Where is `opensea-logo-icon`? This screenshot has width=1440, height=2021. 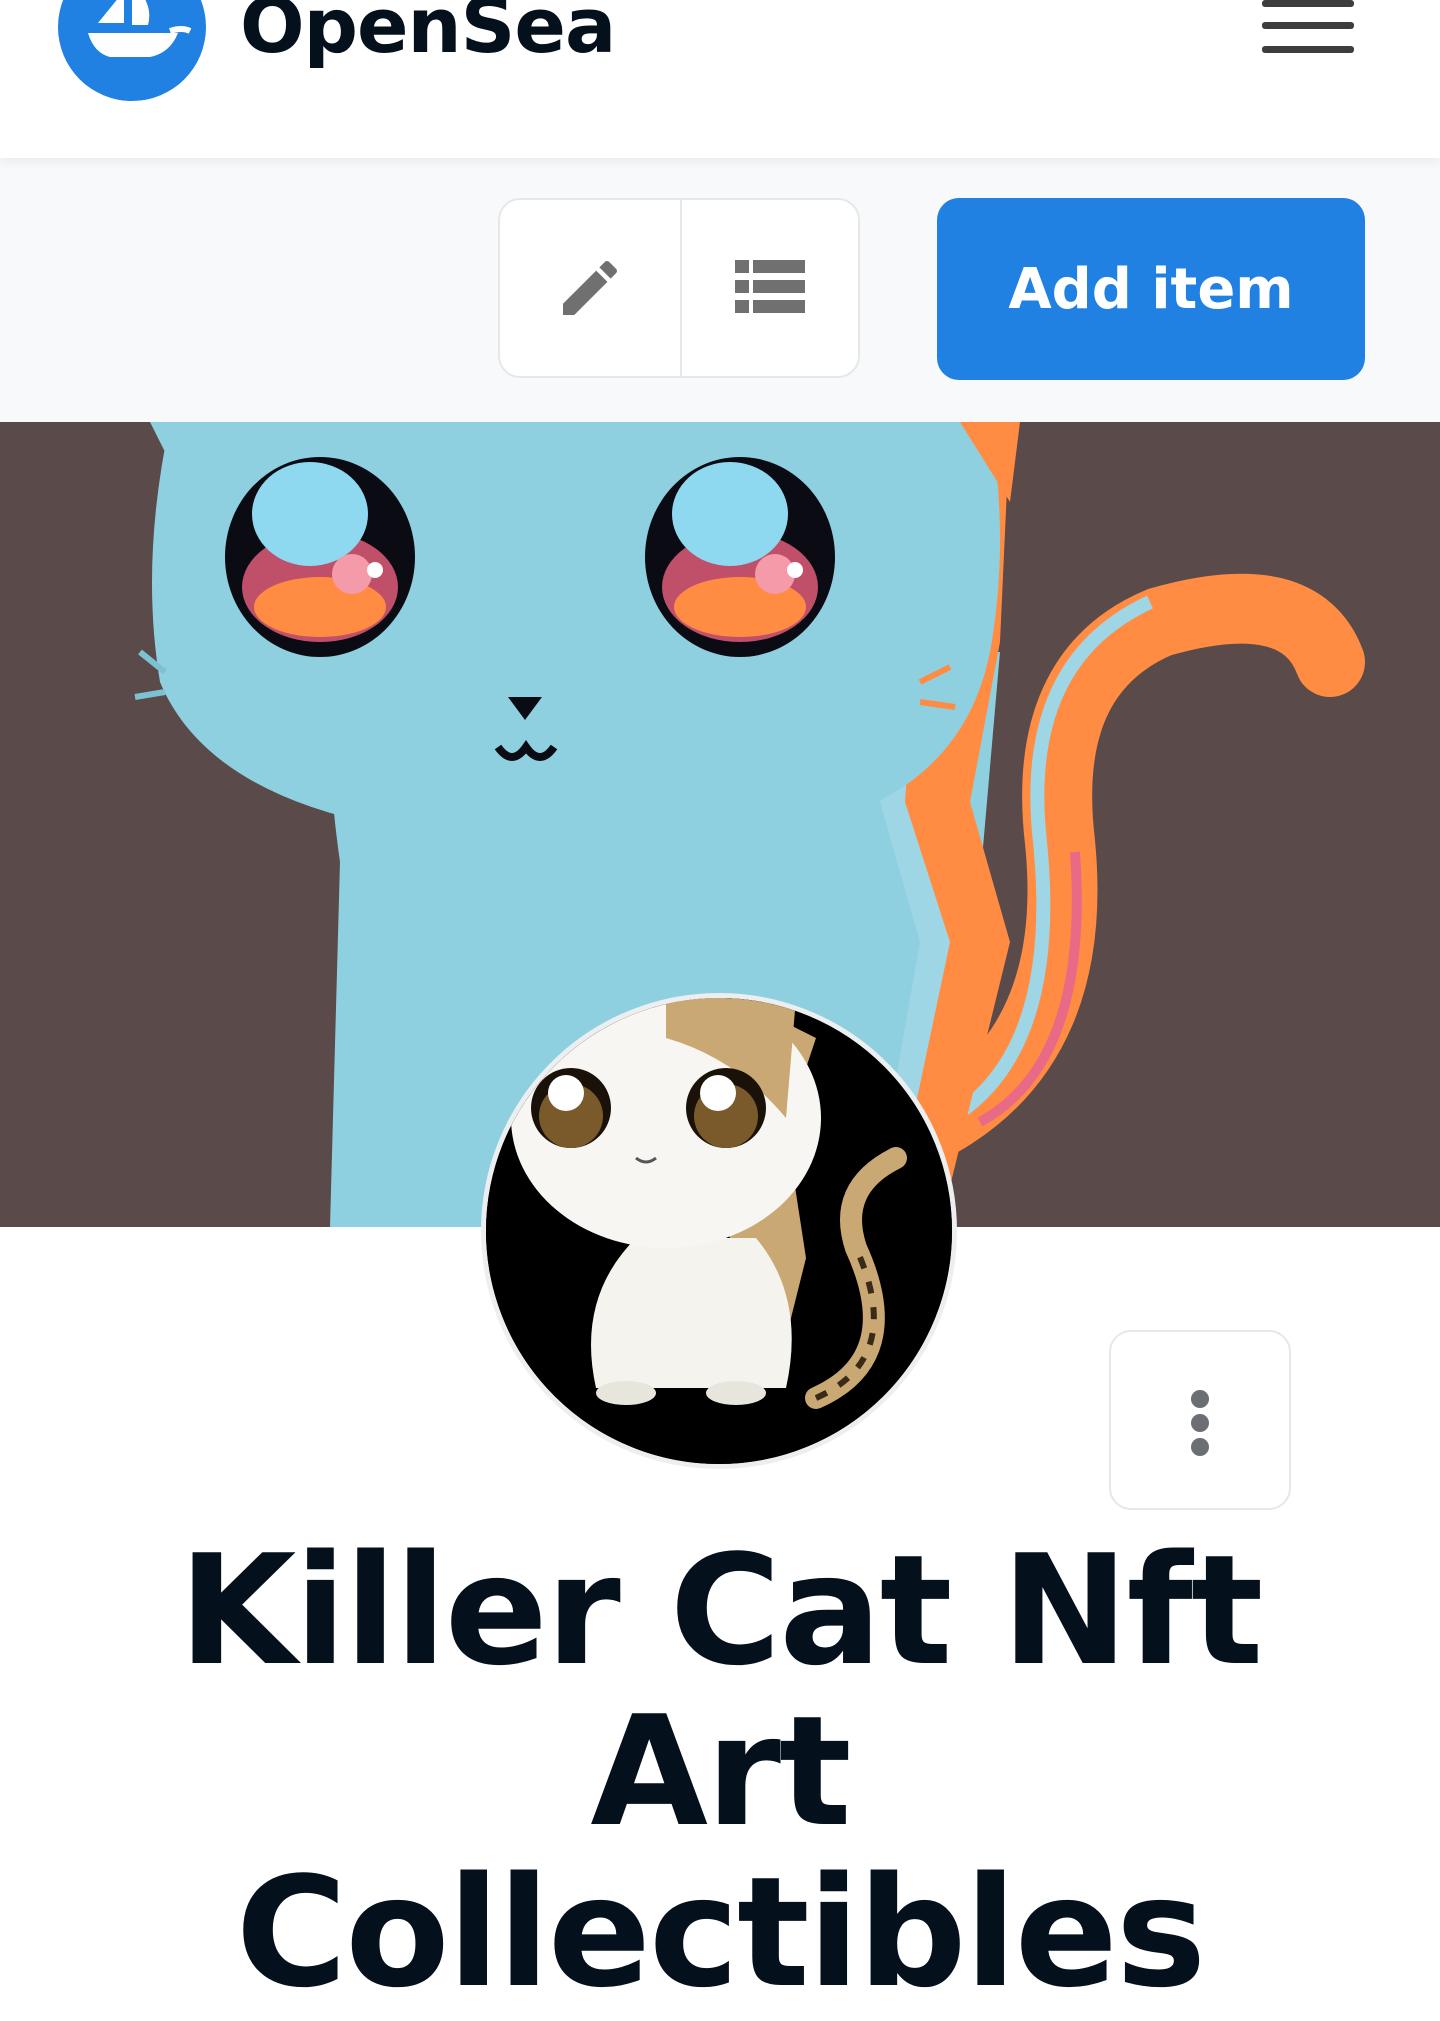 opensea-logo-icon is located at coordinates (132, 50).